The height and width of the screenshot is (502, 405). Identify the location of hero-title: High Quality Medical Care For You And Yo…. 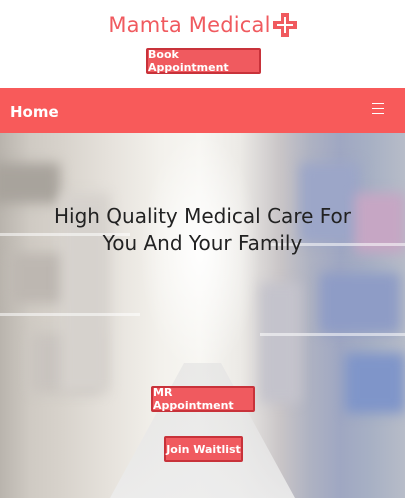
(202, 229).